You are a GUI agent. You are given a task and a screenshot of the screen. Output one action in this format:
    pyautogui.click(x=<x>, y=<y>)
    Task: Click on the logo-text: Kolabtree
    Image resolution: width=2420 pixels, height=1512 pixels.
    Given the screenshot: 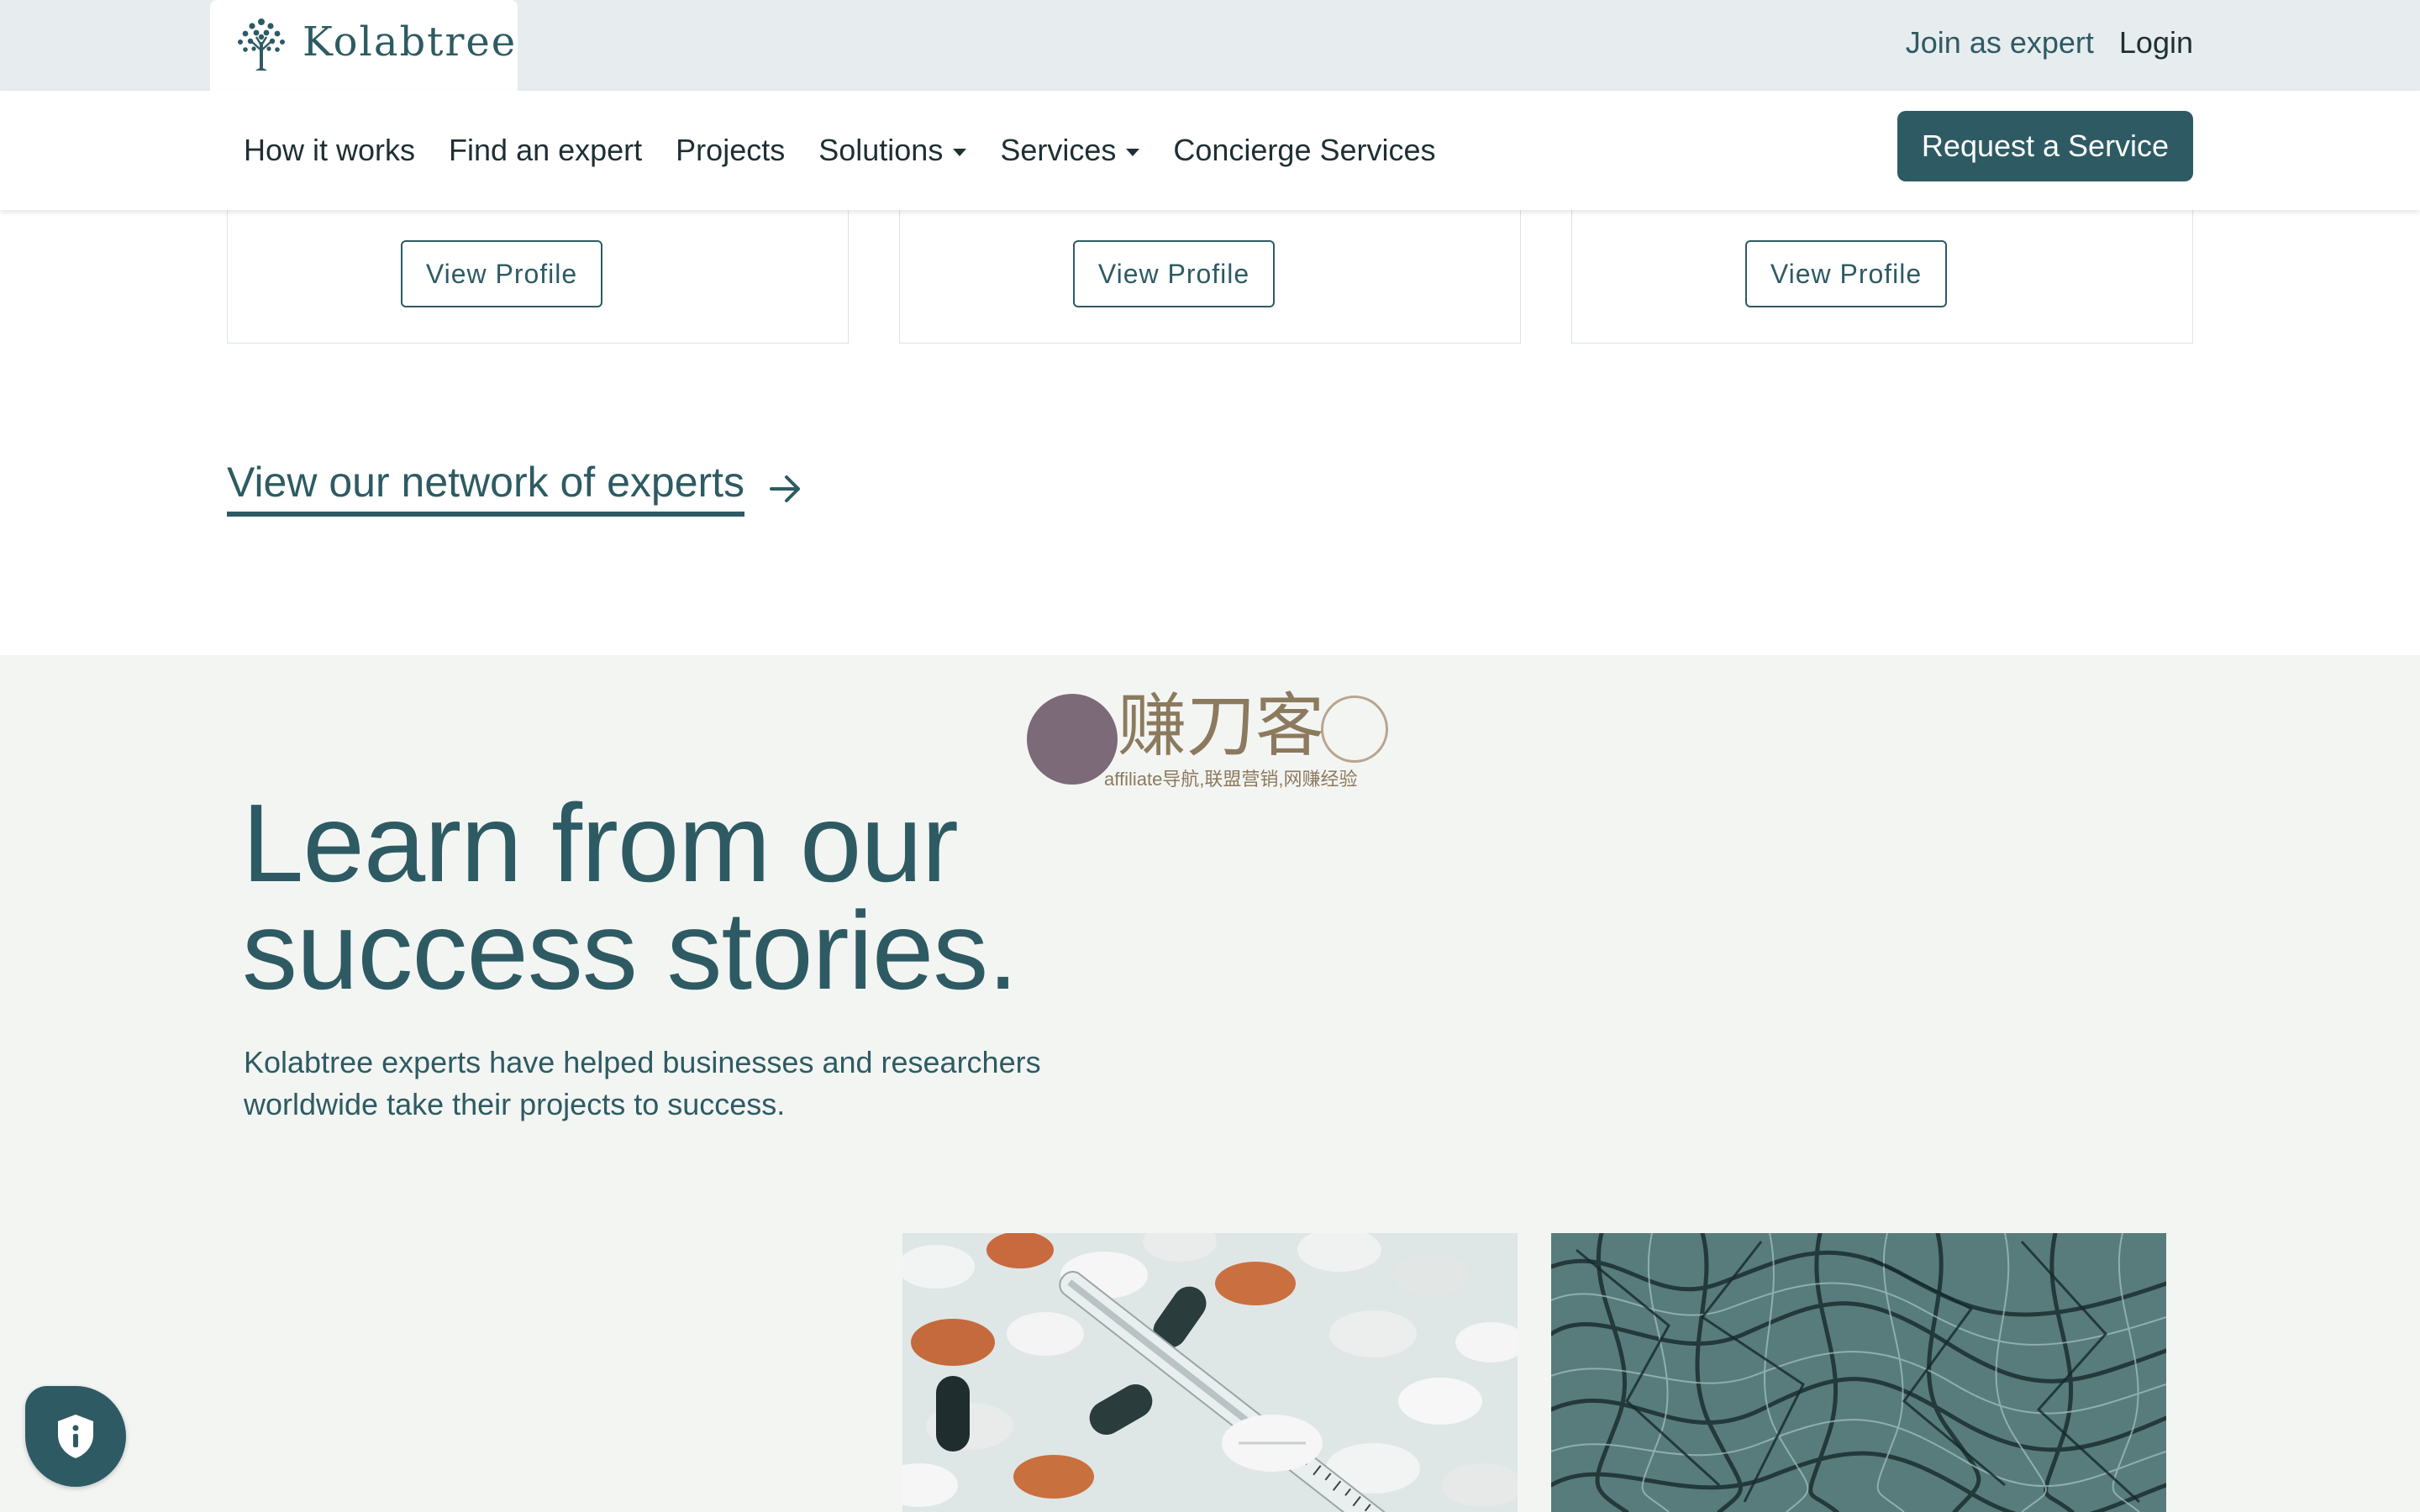 What is the action you would take?
    pyautogui.click(x=410, y=42)
    